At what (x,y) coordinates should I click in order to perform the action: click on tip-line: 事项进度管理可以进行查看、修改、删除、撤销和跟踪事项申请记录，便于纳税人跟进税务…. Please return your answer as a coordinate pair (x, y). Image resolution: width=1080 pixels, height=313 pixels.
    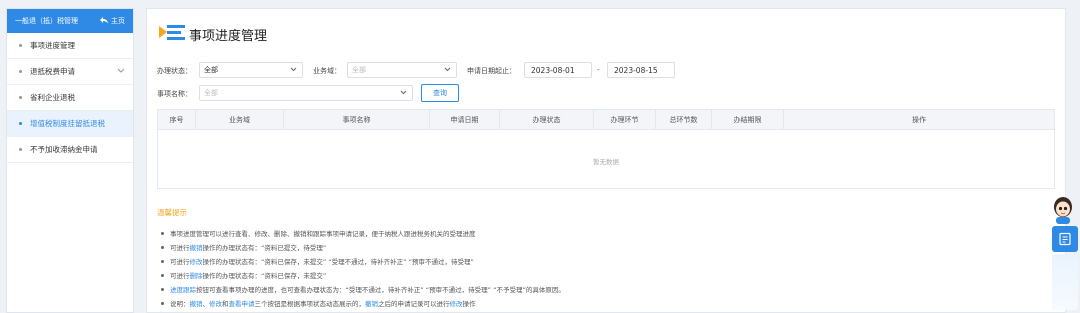
    Looking at the image, I should click on (318, 233).